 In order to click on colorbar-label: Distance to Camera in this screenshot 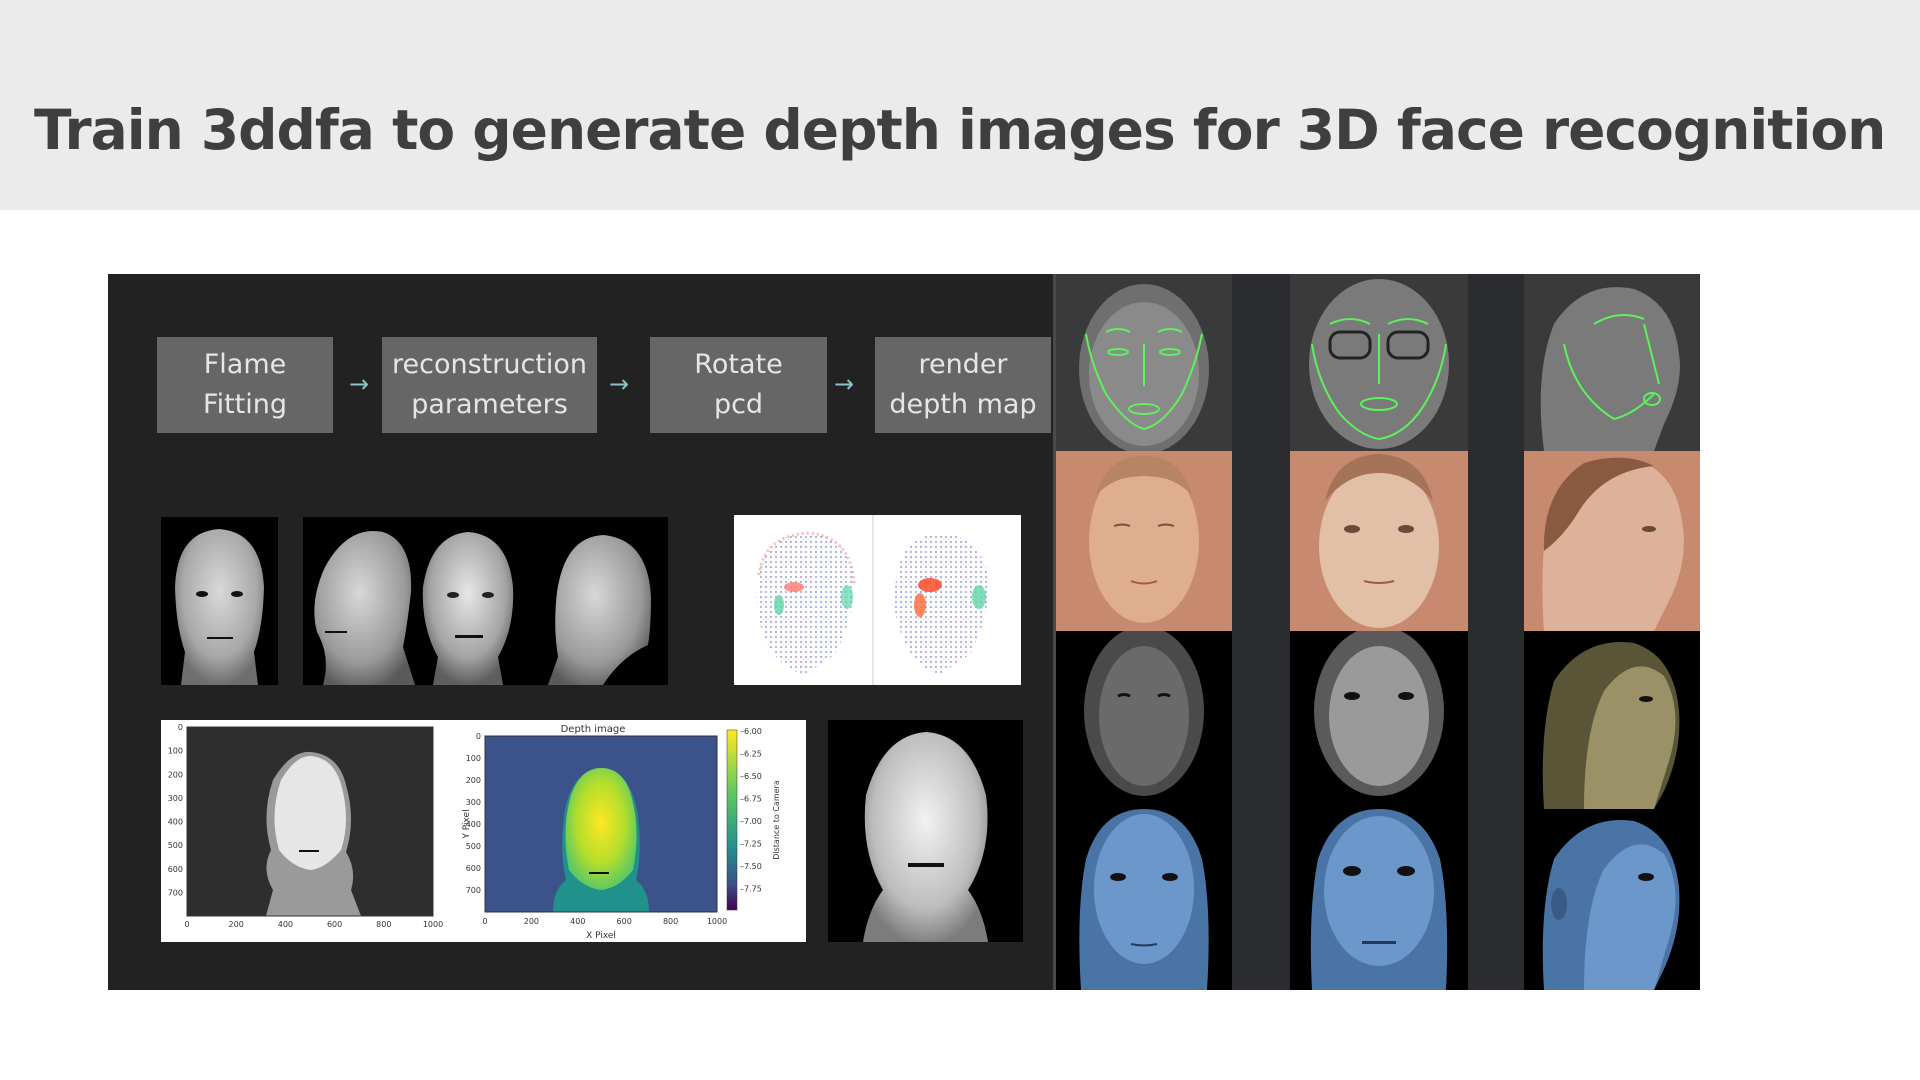, I will do `click(776, 820)`.